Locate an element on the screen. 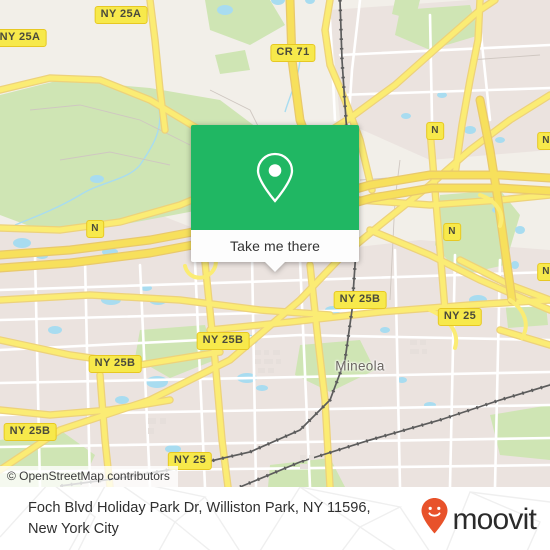 Image resolution: width=550 pixels, height=550 pixels. moovit-logo: moovit is located at coordinates (478, 518).